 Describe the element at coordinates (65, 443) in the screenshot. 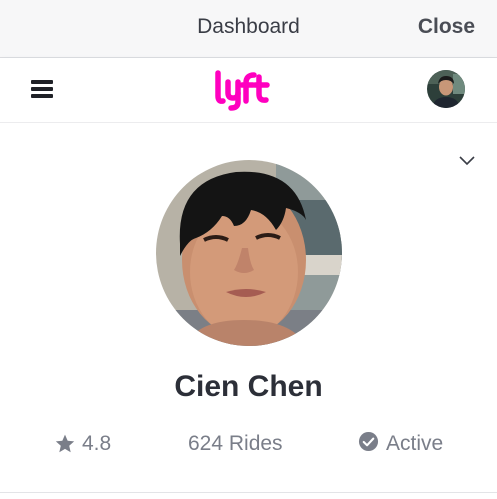

I see `star-icon` at that location.